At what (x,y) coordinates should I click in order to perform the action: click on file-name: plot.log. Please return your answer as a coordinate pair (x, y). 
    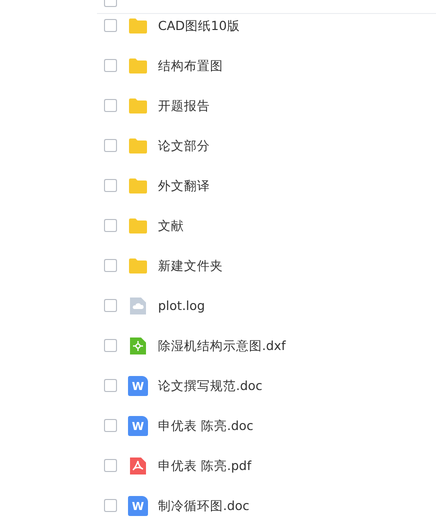
    Looking at the image, I should click on (181, 306).